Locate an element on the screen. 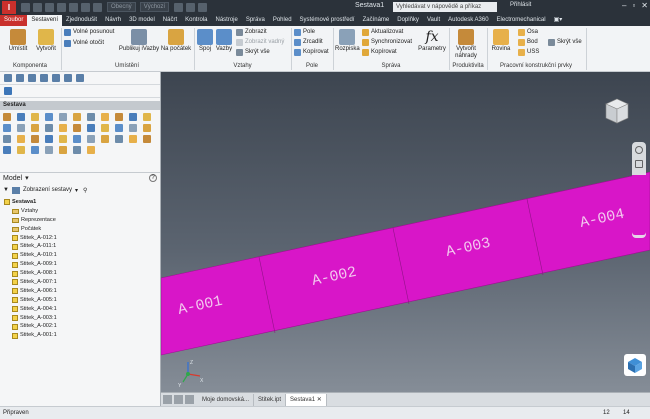  app-logo-icon: I is located at coordinates (9, 7).